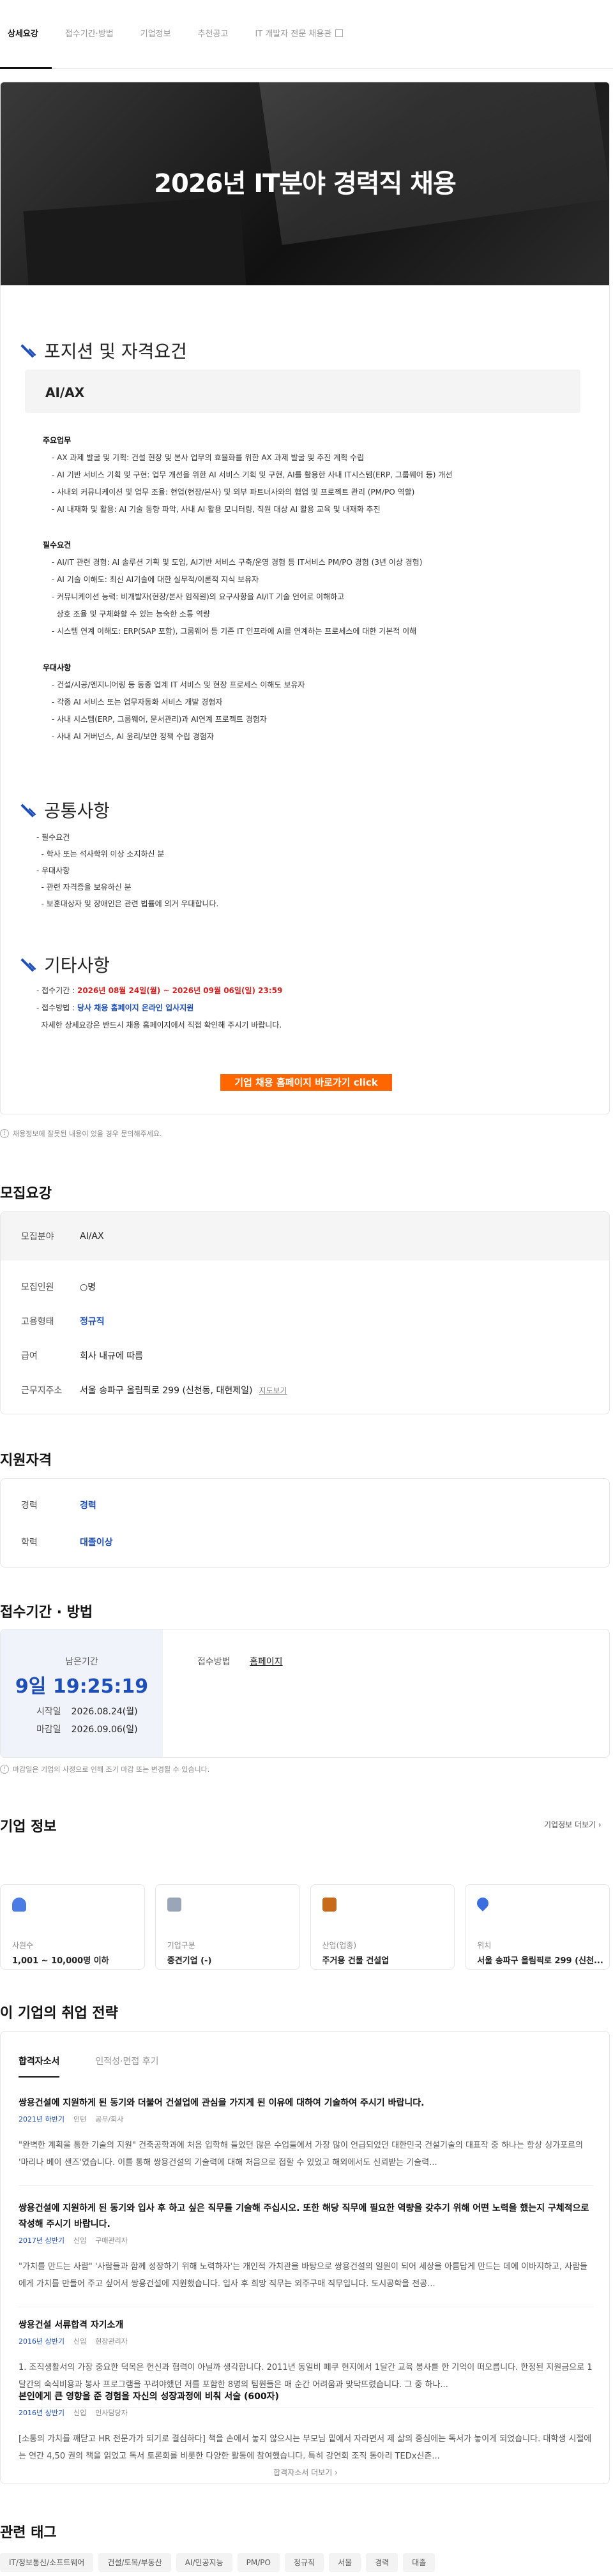 This screenshot has width=613, height=2576. What do you see at coordinates (214, 1662) in the screenshot?
I see `apply-method-label: 접수방법` at bounding box center [214, 1662].